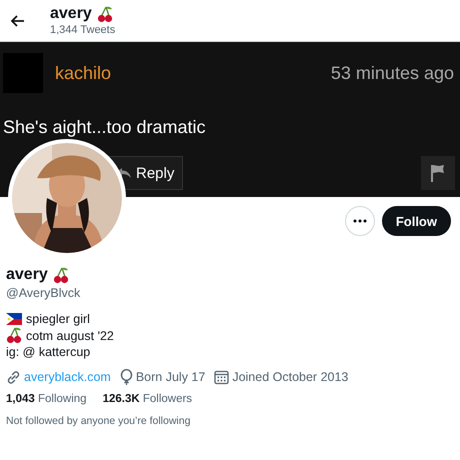  I want to click on more-icon, so click(359, 221).